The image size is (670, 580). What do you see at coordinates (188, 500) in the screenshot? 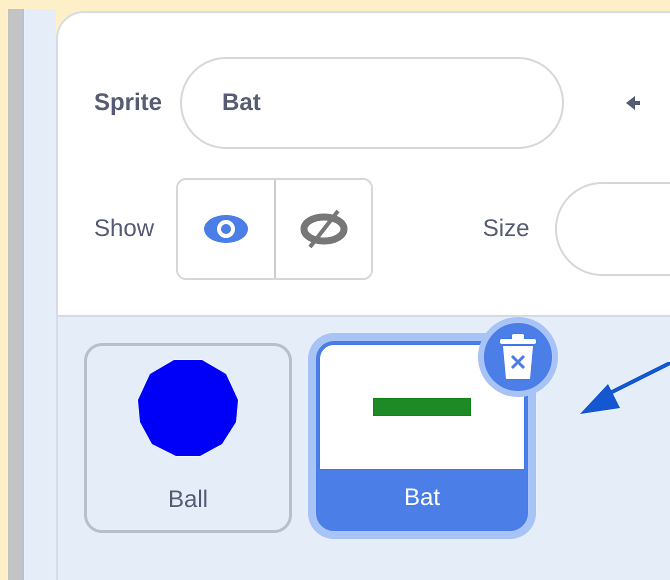
I see `sprite-name: Ball` at bounding box center [188, 500].